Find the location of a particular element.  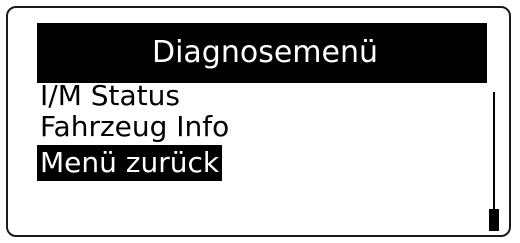

scrollbar-thumb is located at coordinates (494, 220).